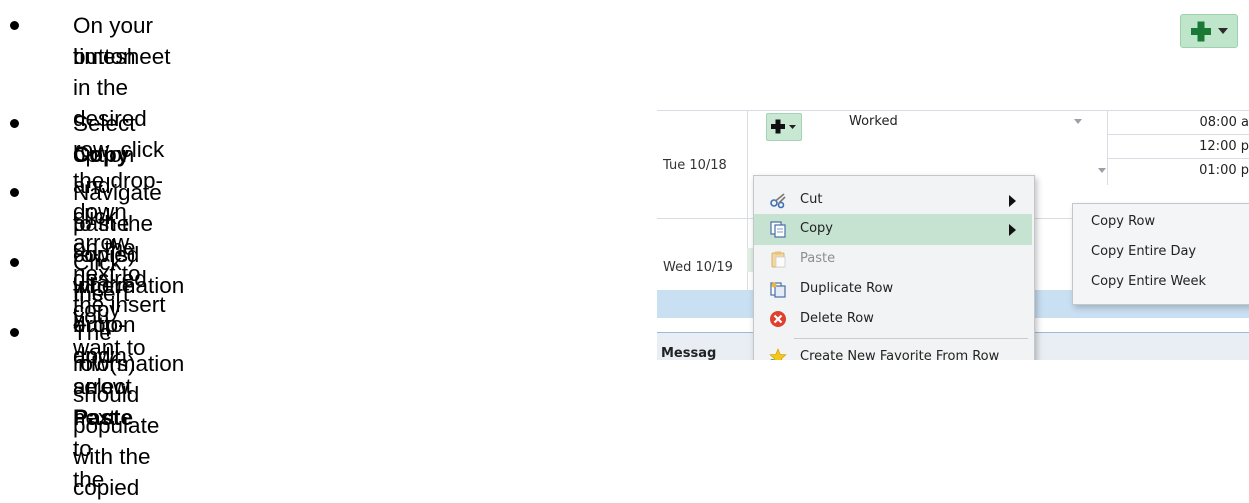 The height and width of the screenshot is (503, 1249). Describe the element at coordinates (837, 318) in the screenshot. I see `menu-item-label: Delete Row` at that location.